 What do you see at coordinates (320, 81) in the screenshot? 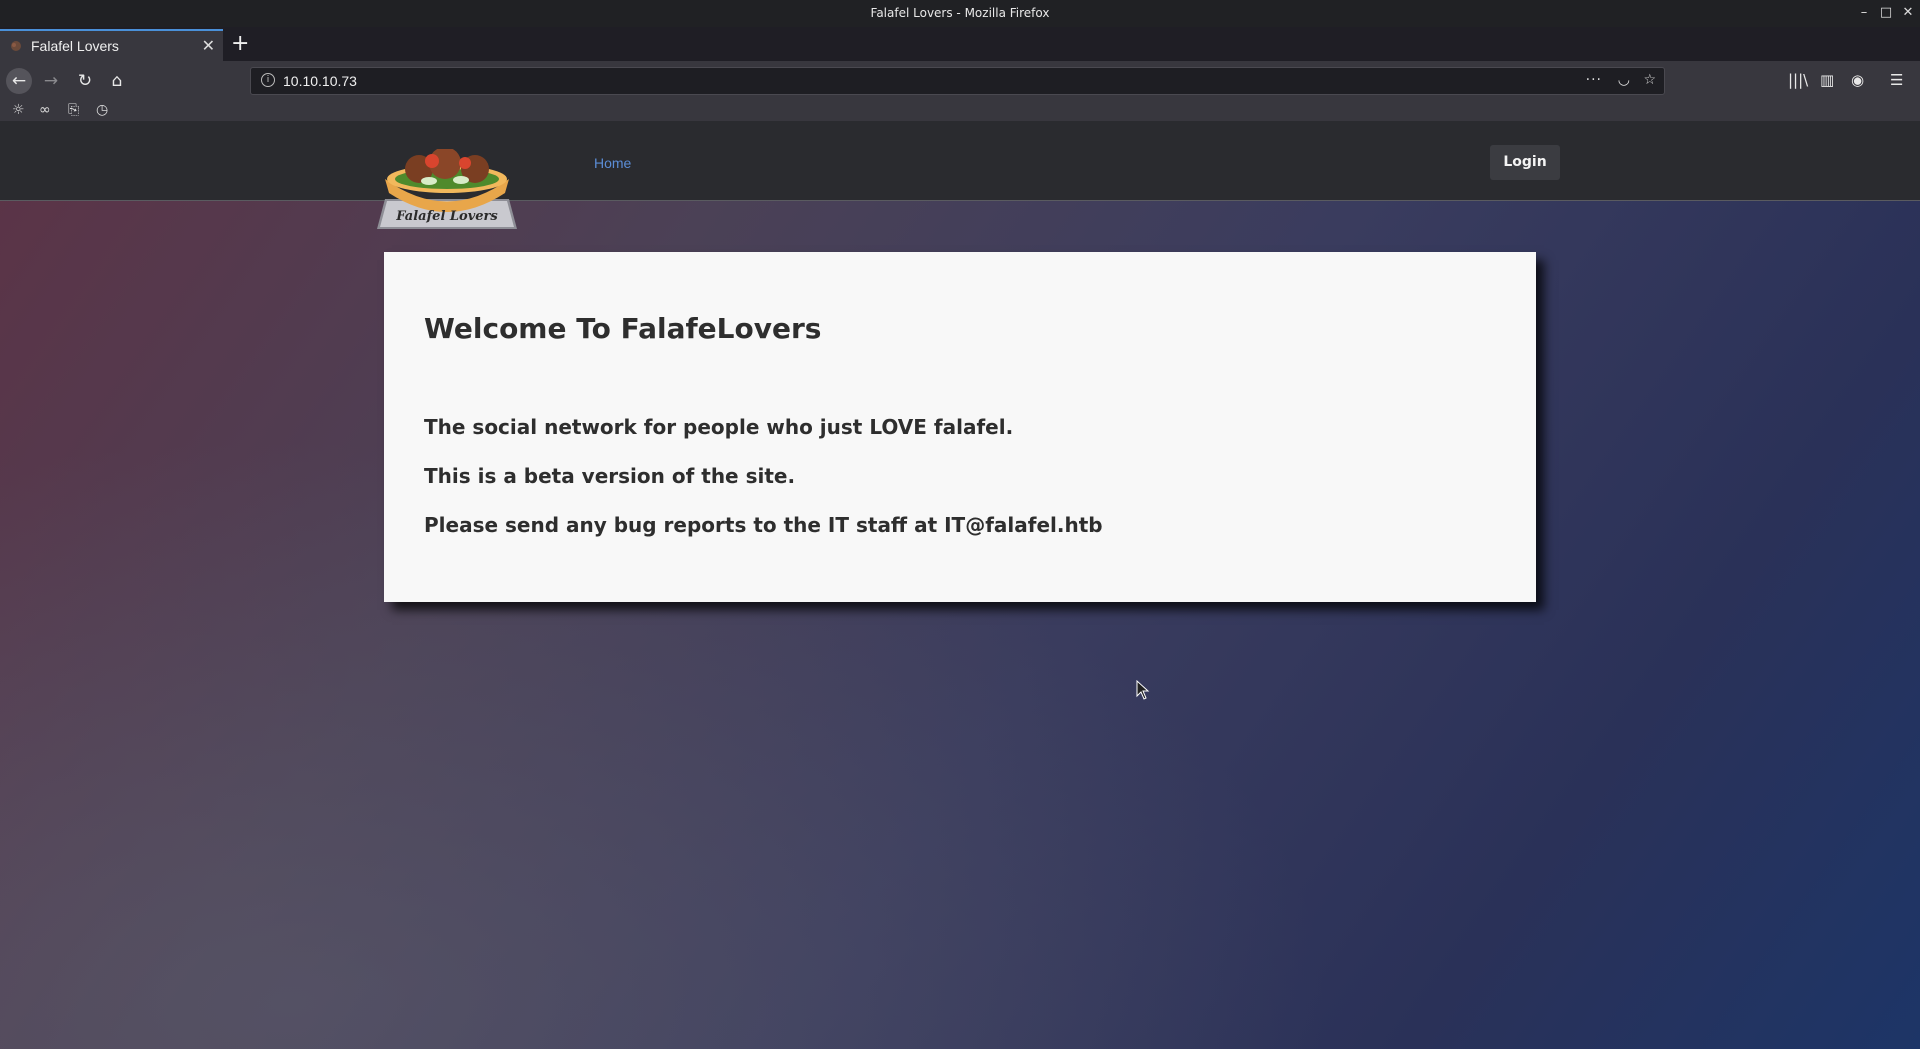
I see `url-text: 10.10.10.73` at bounding box center [320, 81].